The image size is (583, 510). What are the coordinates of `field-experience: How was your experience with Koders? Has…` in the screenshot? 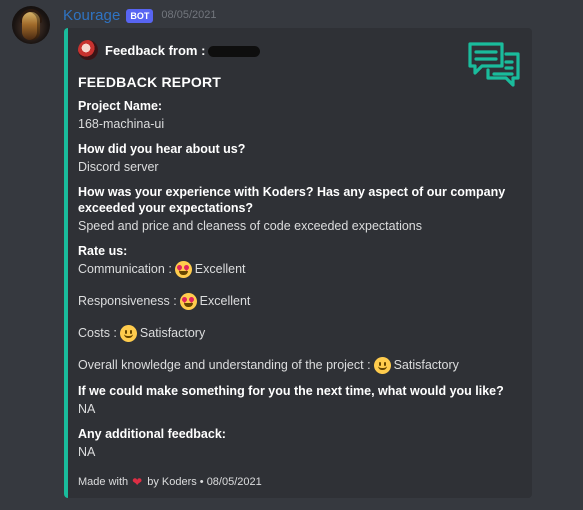 It's located at (293, 209).